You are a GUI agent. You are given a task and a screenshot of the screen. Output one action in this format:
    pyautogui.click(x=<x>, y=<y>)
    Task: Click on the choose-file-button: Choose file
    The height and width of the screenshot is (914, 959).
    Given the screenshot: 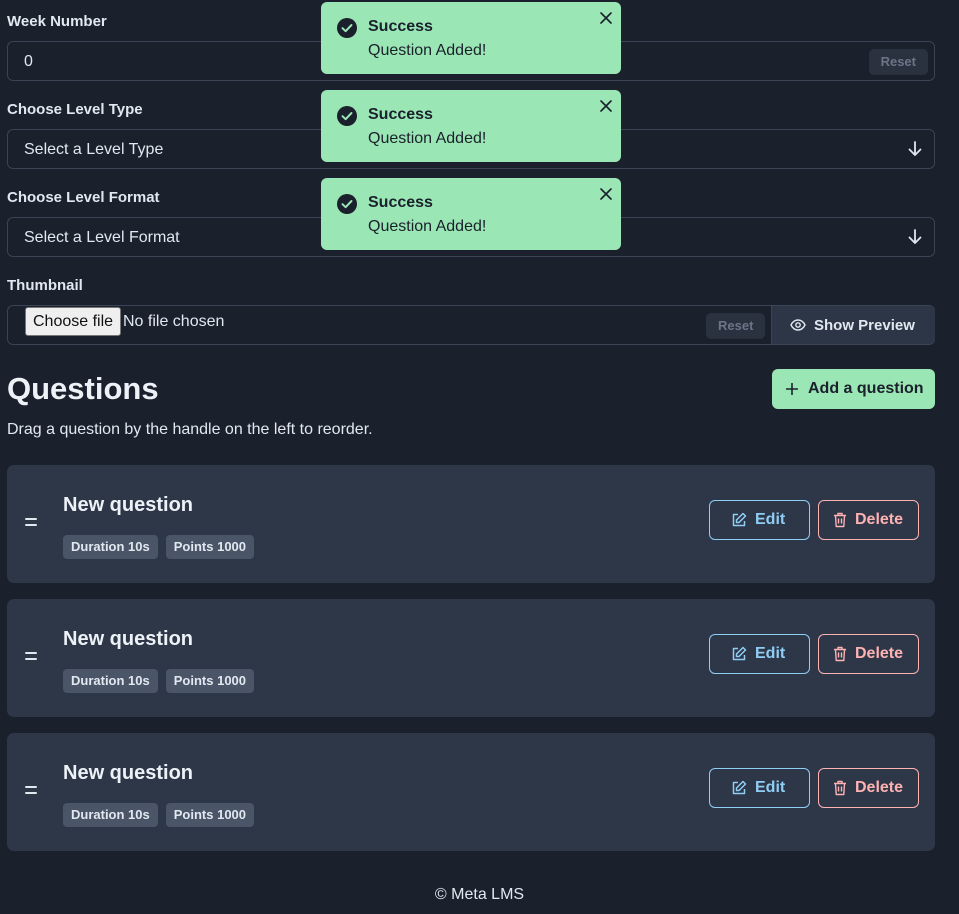 What is the action you would take?
    pyautogui.click(x=73, y=321)
    